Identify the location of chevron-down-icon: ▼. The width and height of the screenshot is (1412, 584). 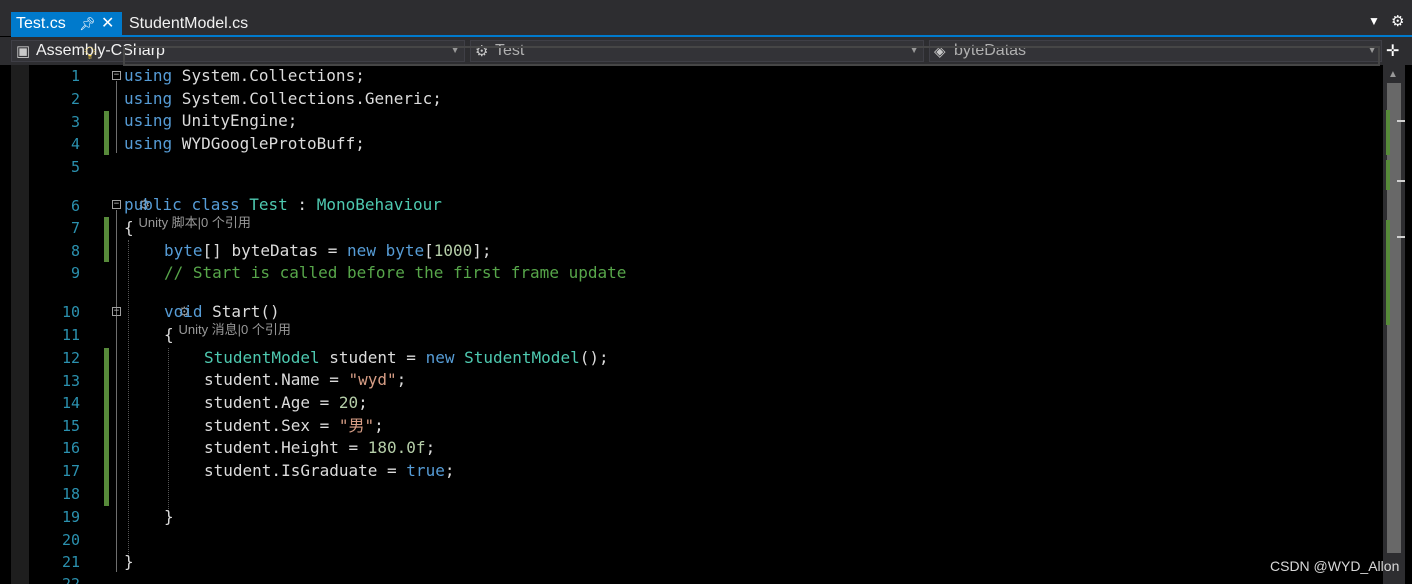
(1374, 21).